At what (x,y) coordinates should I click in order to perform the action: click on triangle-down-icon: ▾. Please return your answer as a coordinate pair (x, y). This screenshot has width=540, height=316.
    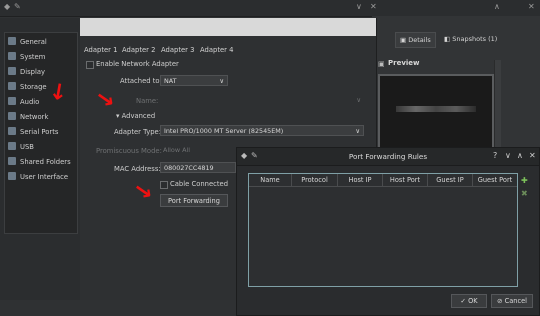
    Looking at the image, I should click on (118, 116).